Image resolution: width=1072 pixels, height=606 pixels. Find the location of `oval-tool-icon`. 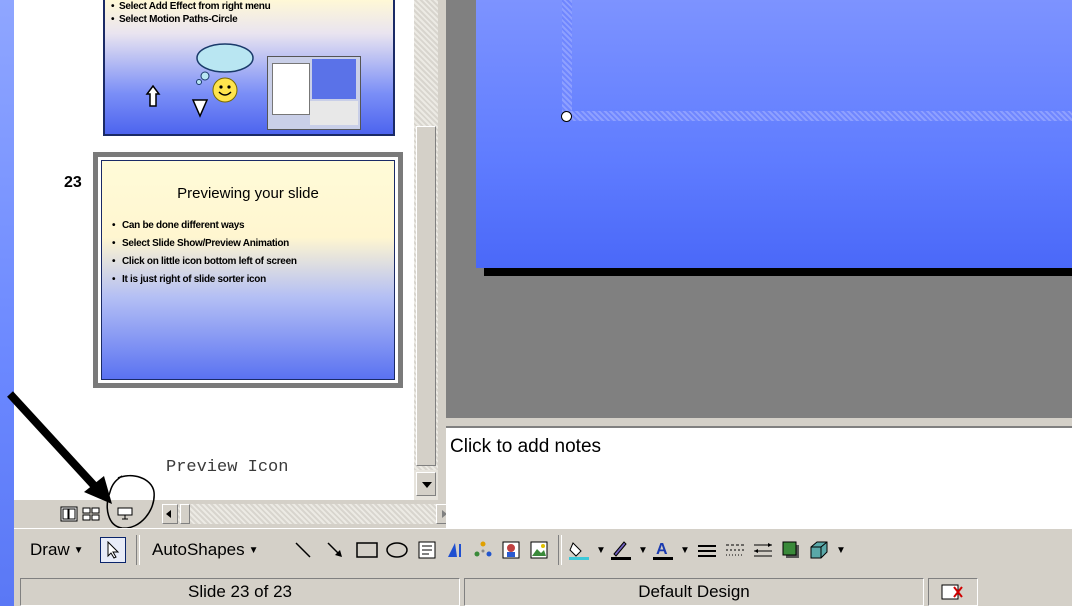

oval-tool-icon is located at coordinates (397, 550).